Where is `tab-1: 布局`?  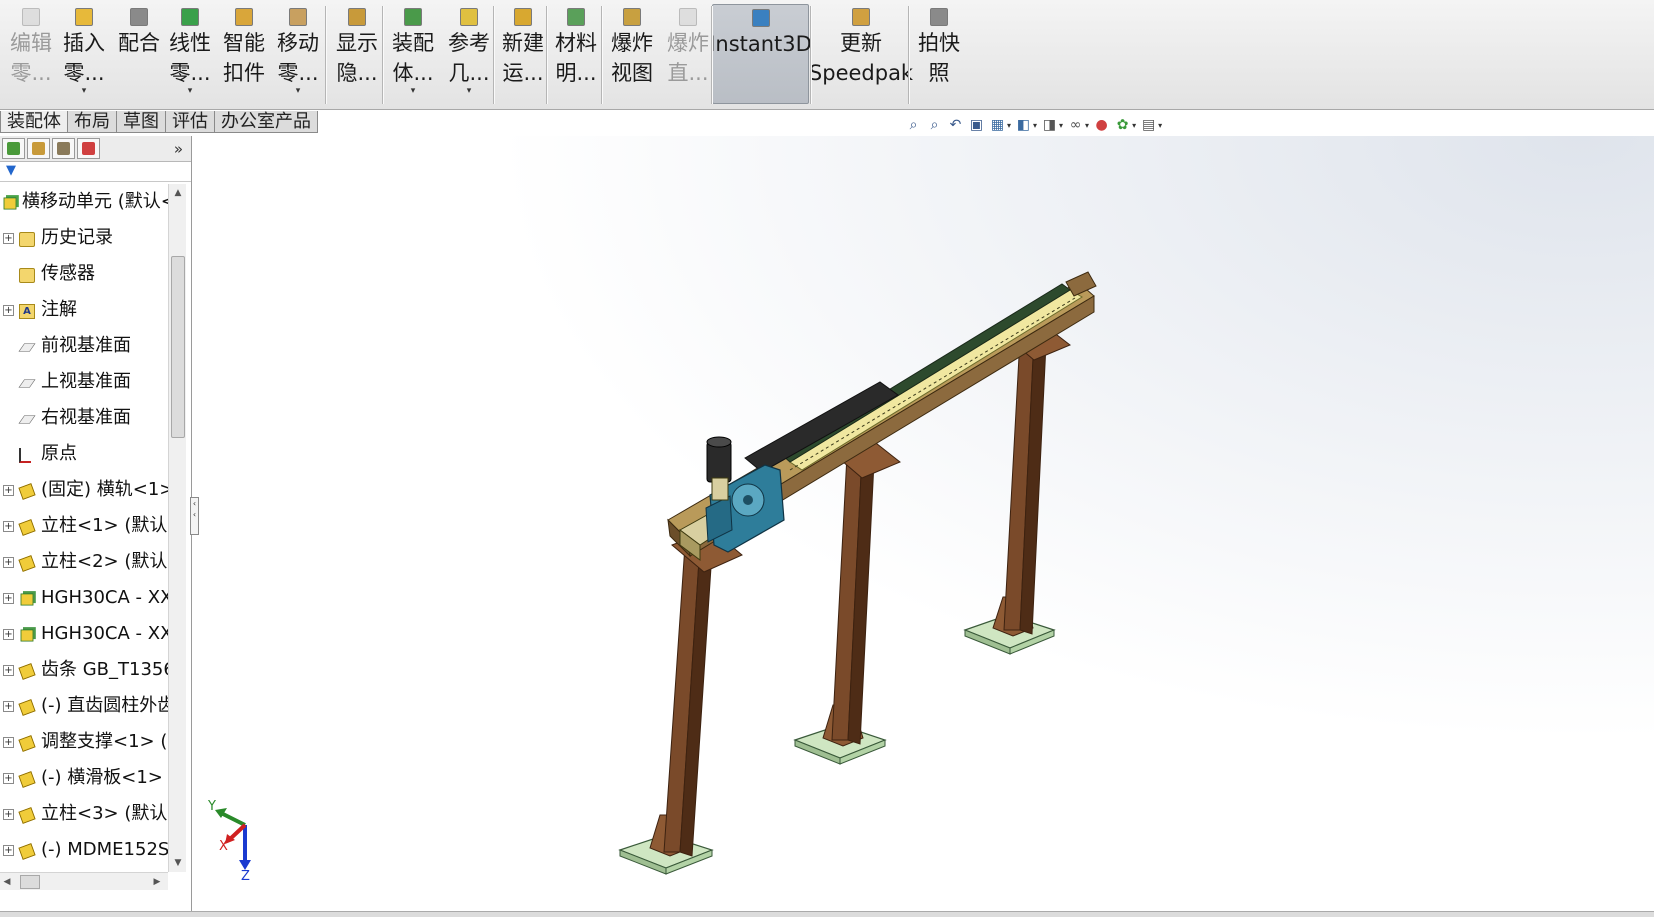
tab-1: 布局 is located at coordinates (92, 122).